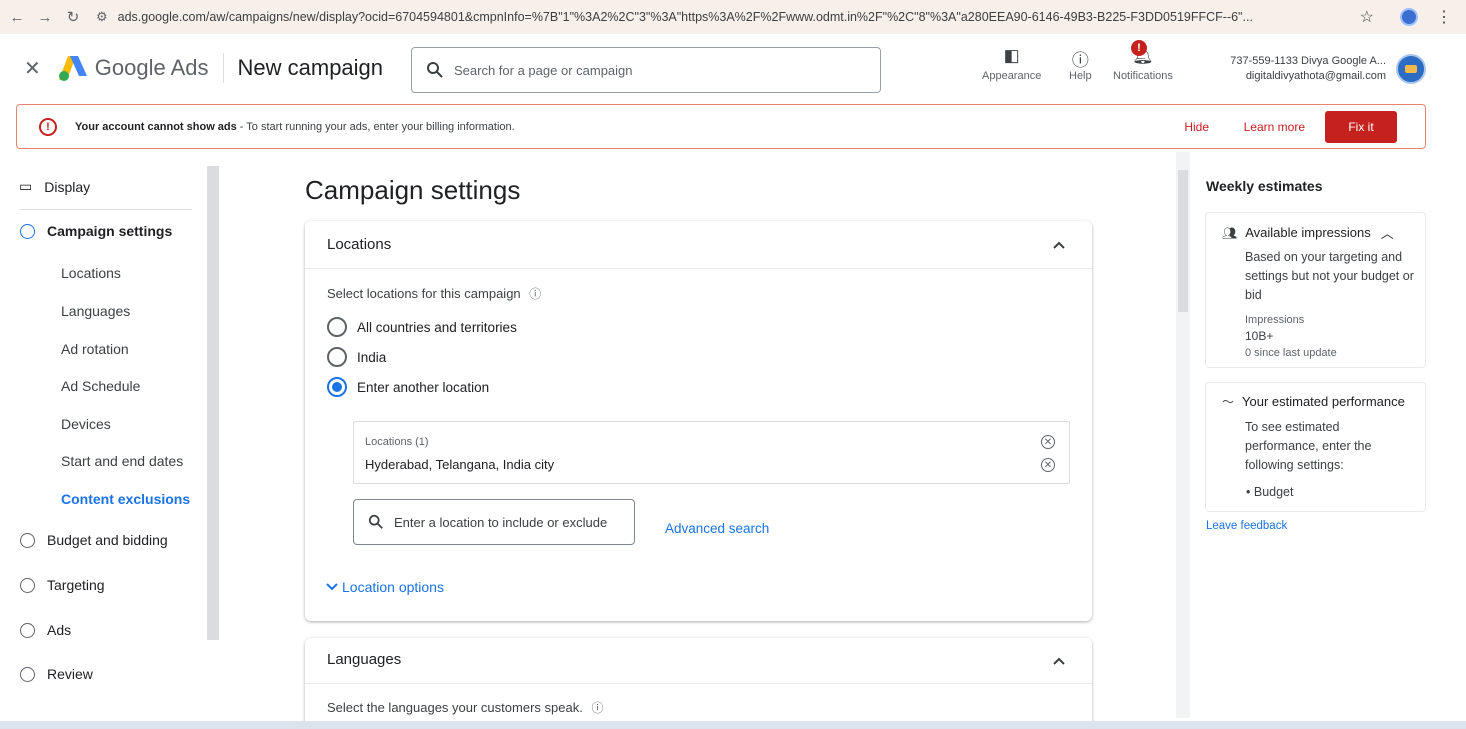 This screenshot has width=1466, height=729. Describe the element at coordinates (73, 17) in the screenshot. I see `reload-icon: ↻` at that location.